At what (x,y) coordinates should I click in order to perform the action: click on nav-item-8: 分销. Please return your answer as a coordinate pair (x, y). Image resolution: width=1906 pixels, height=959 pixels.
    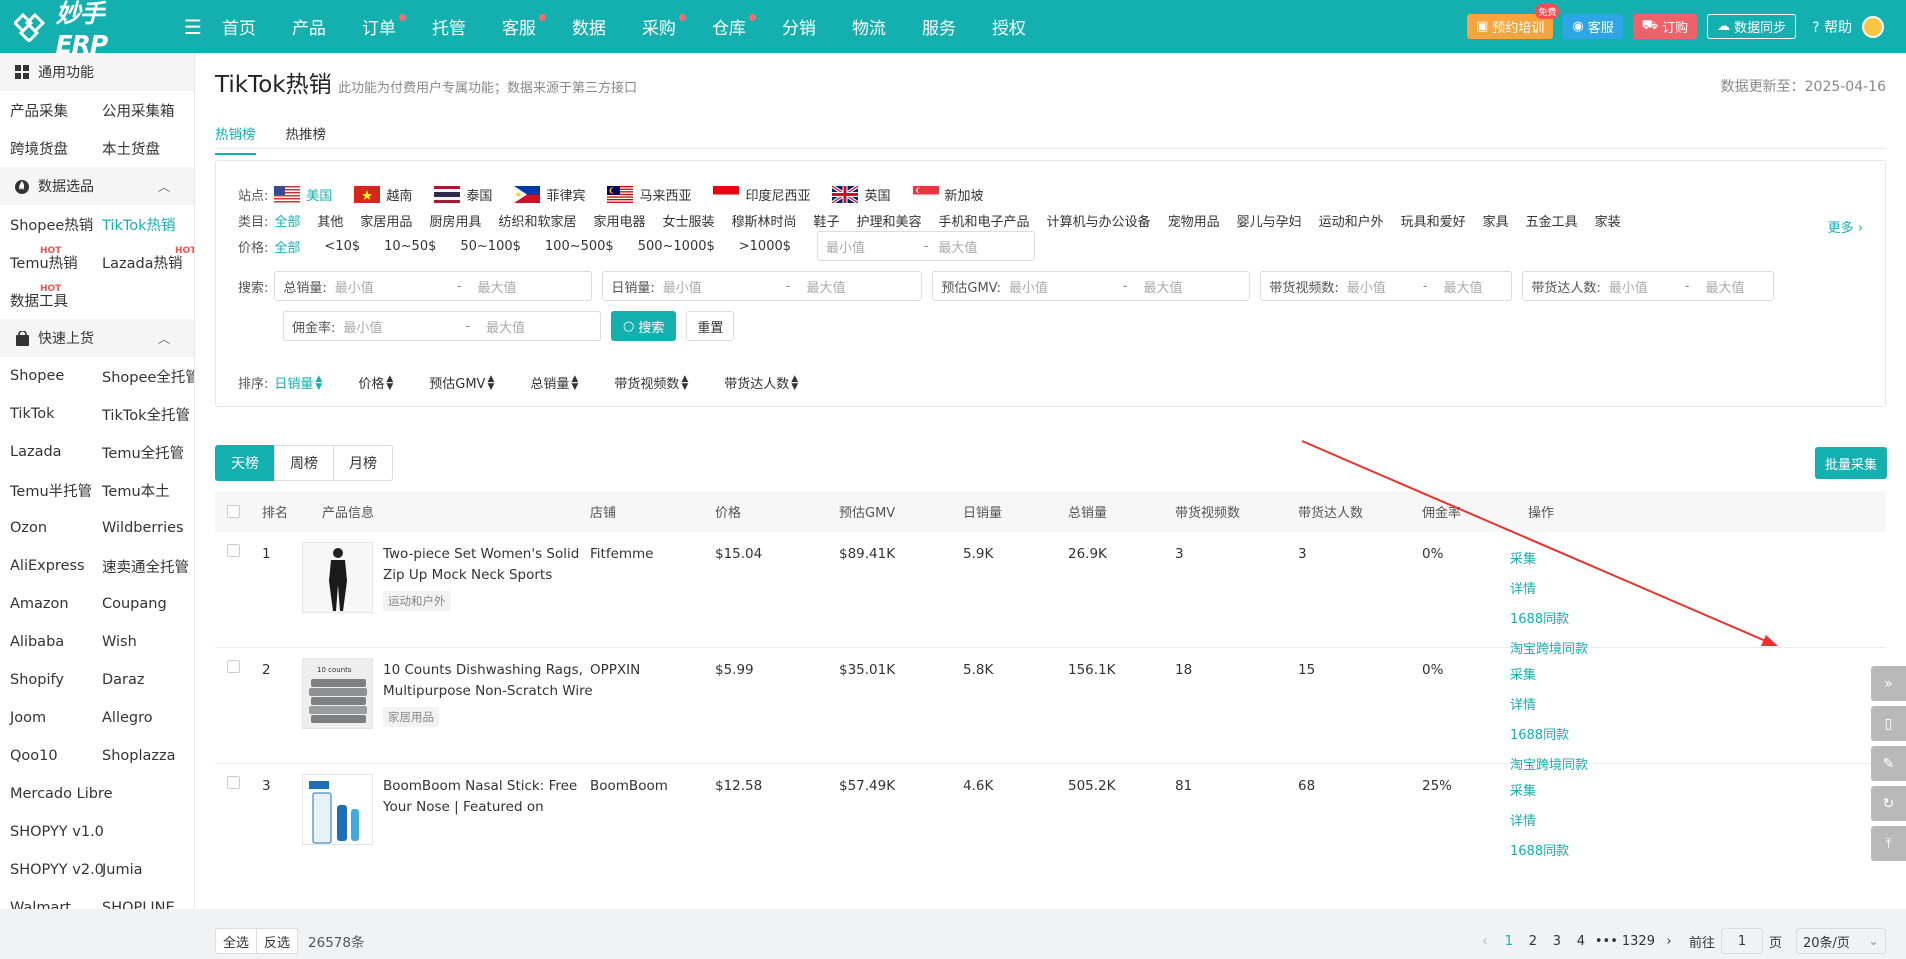
    Looking at the image, I should click on (817, 26).